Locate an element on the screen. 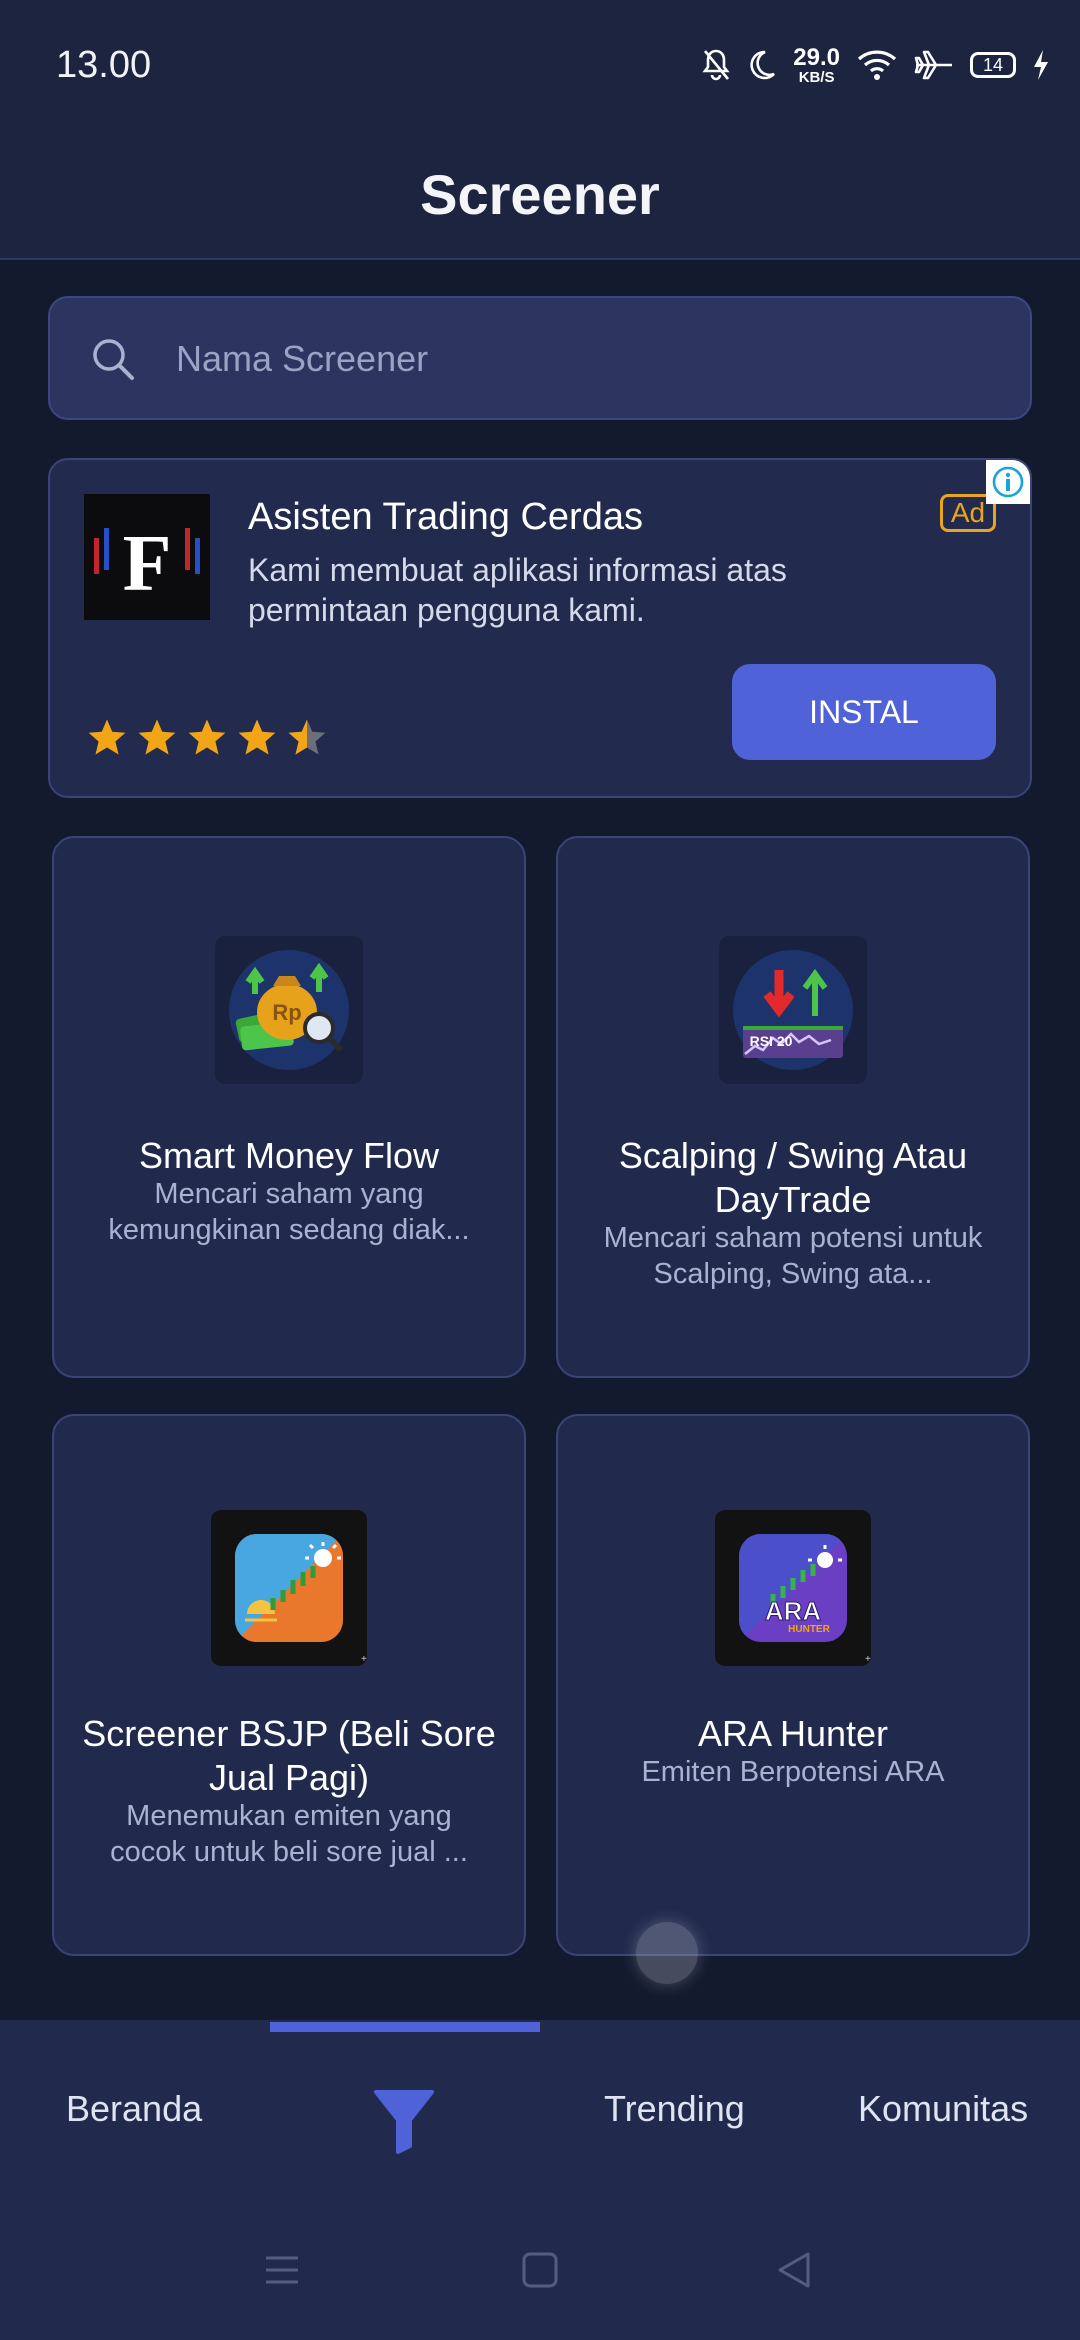 The image size is (1080, 2340). card-title: Smart Money Flow is located at coordinates (289, 1155).